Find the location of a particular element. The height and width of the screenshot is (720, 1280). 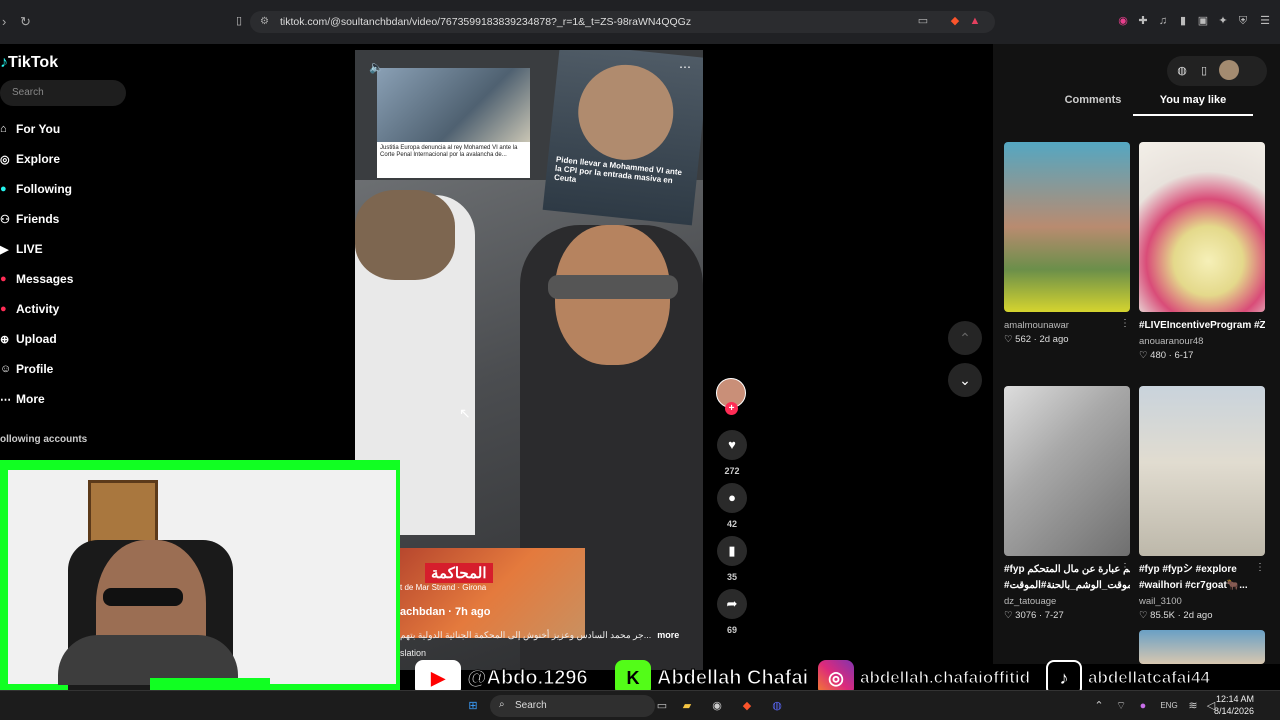

sidebar-item-live: ▶ LIVE is located at coordinates (21, 249).